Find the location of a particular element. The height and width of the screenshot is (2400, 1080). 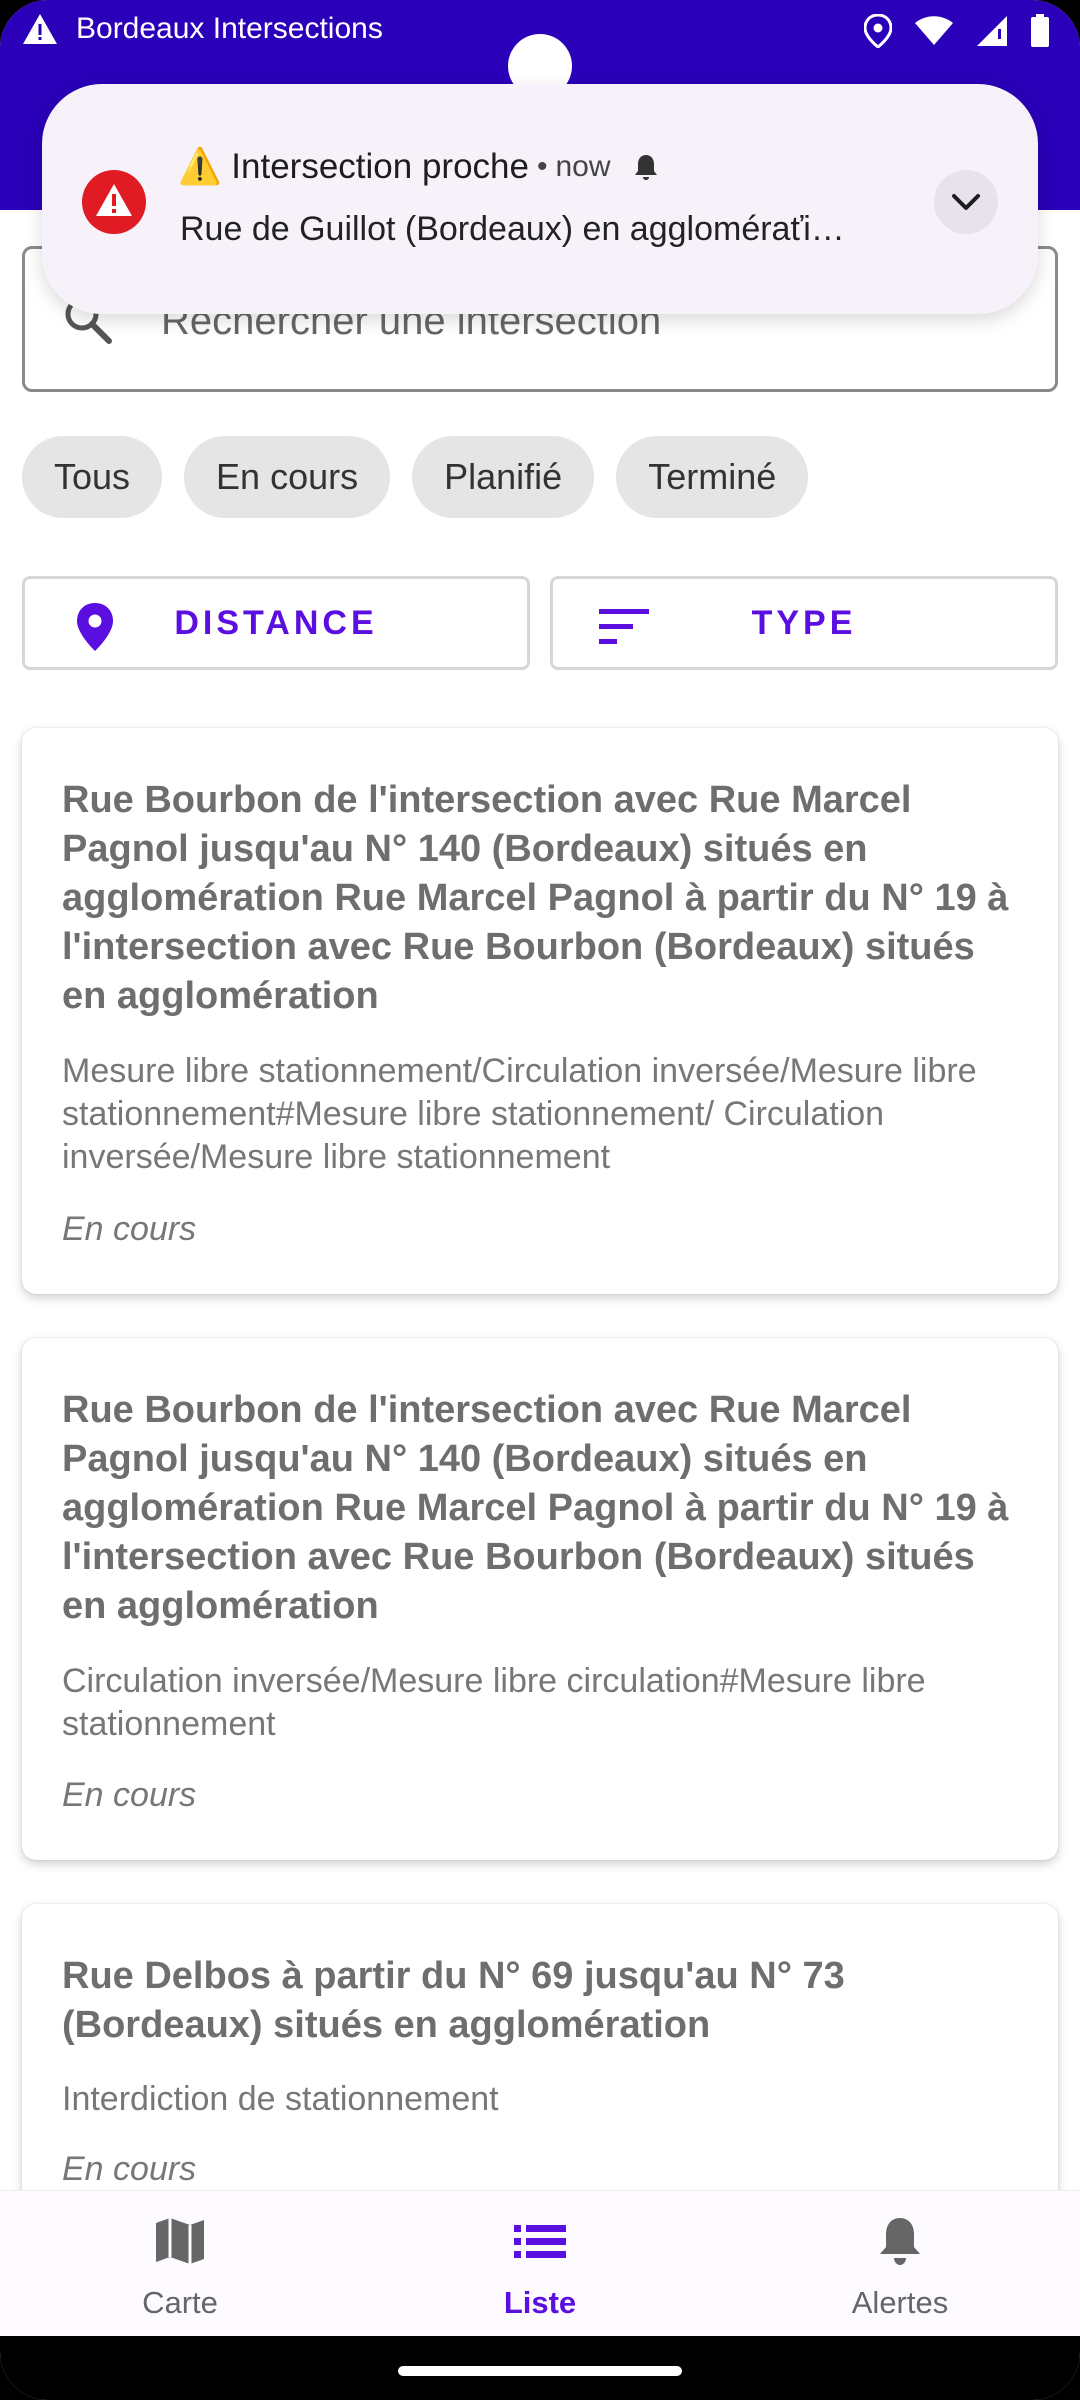

nav-item-carte: Carte is located at coordinates (180, 2264).